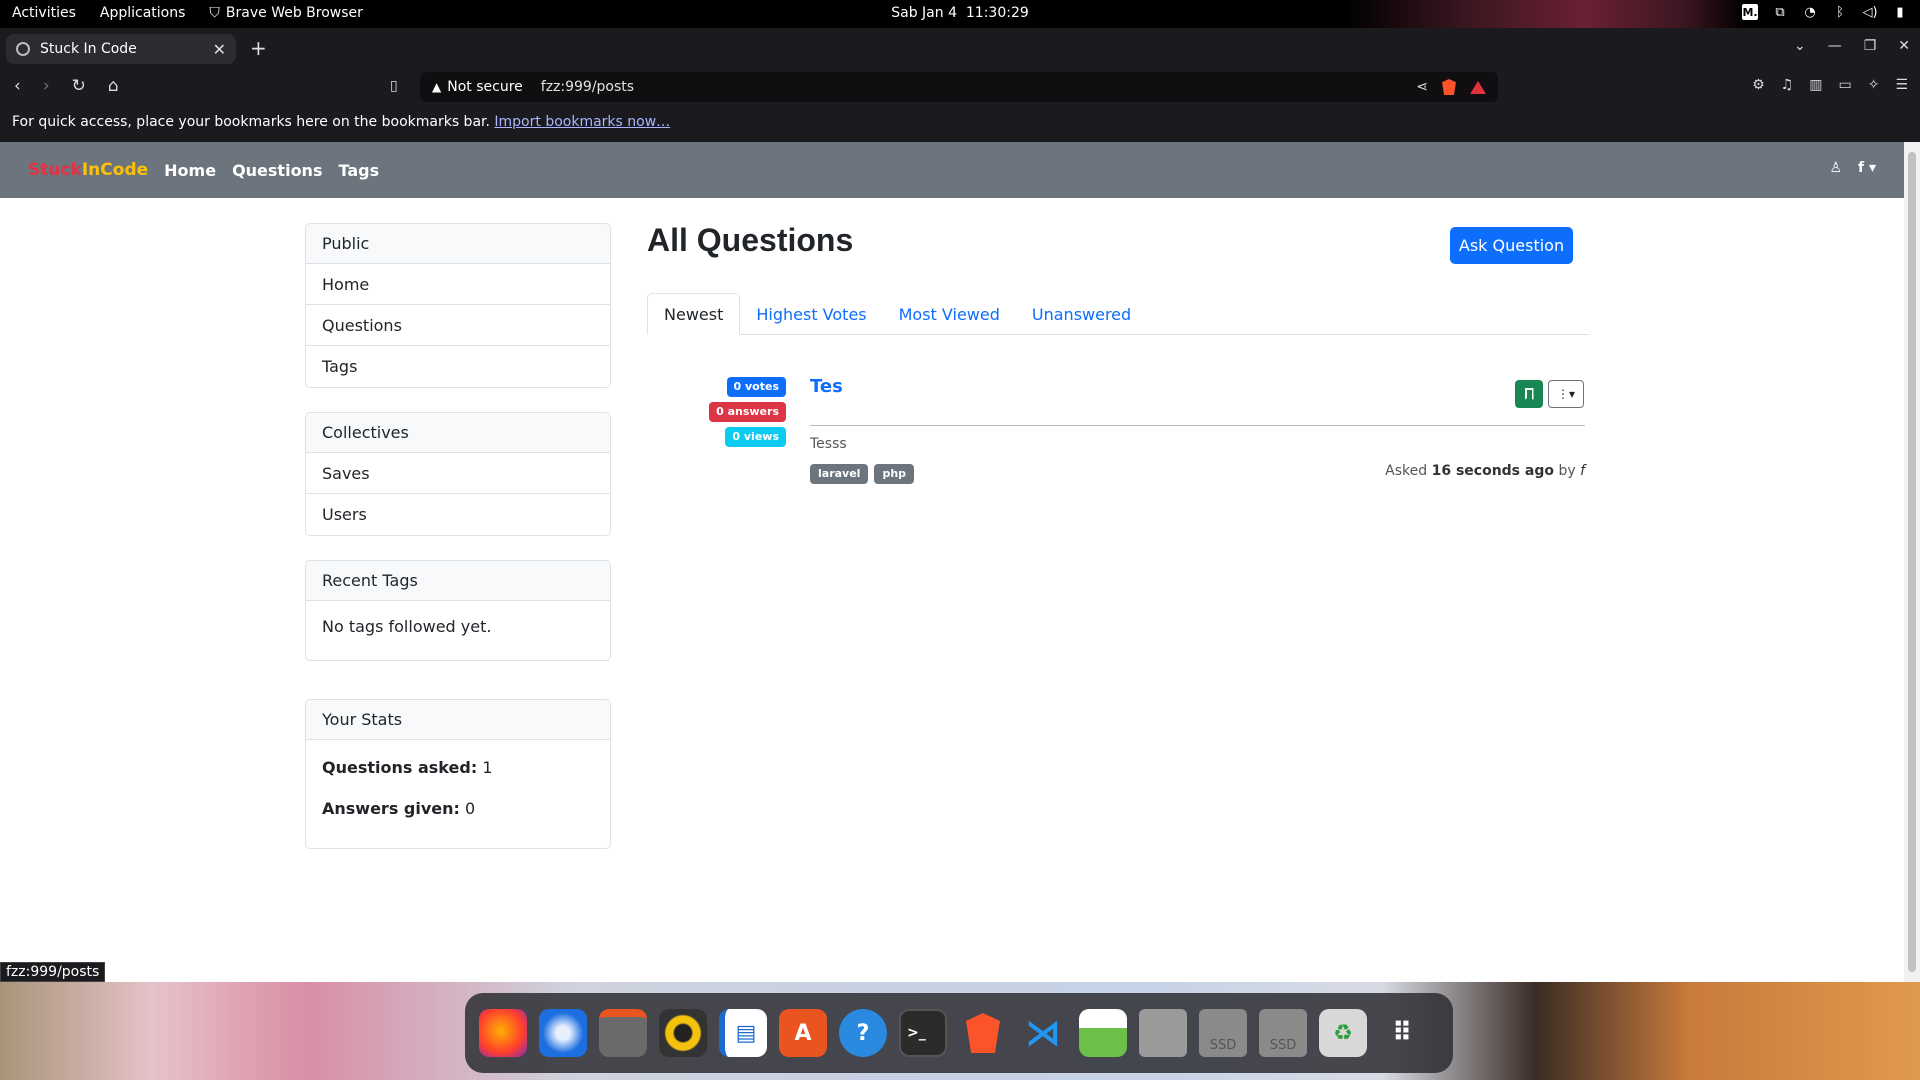 The width and height of the screenshot is (1920, 1080). I want to click on tag-laravel: laravel, so click(839, 474).